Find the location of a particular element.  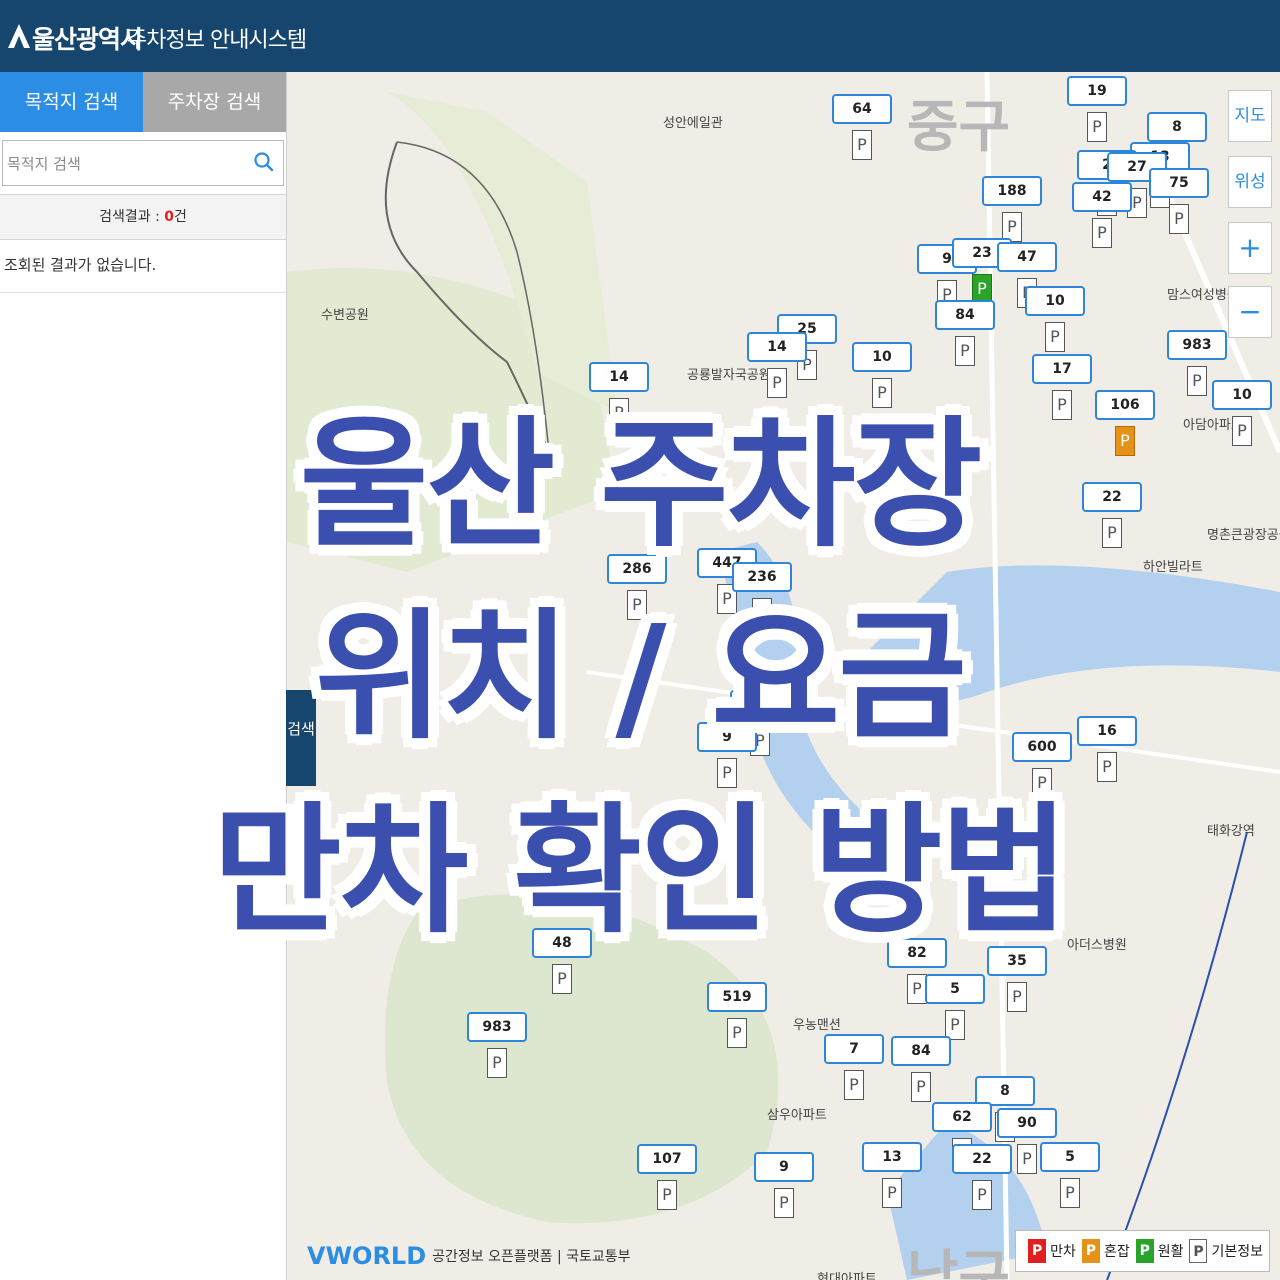

vworld-logo: VWORLD is located at coordinates (367, 1256).